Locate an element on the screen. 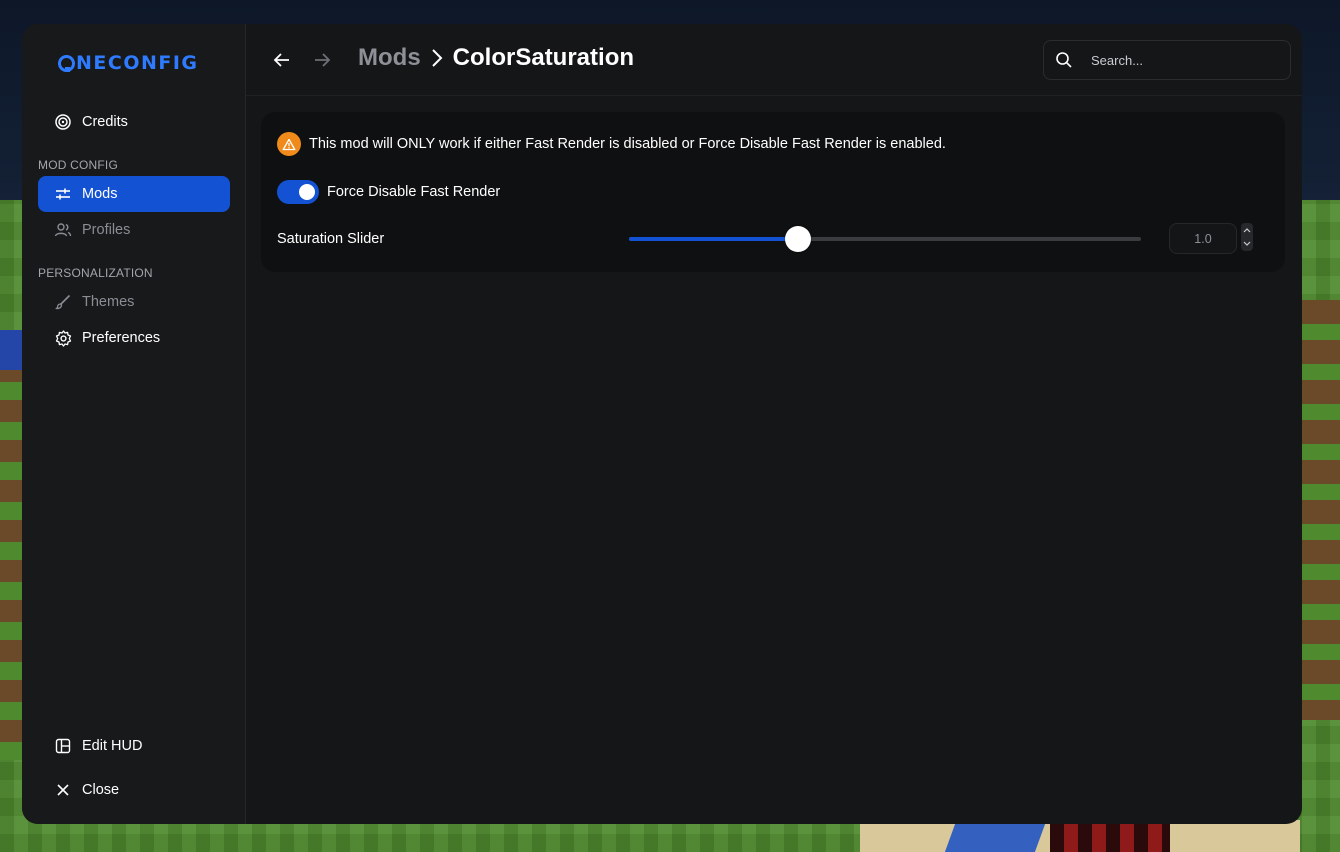 This screenshot has width=1340, height=852. credits-icon is located at coordinates (63, 122).